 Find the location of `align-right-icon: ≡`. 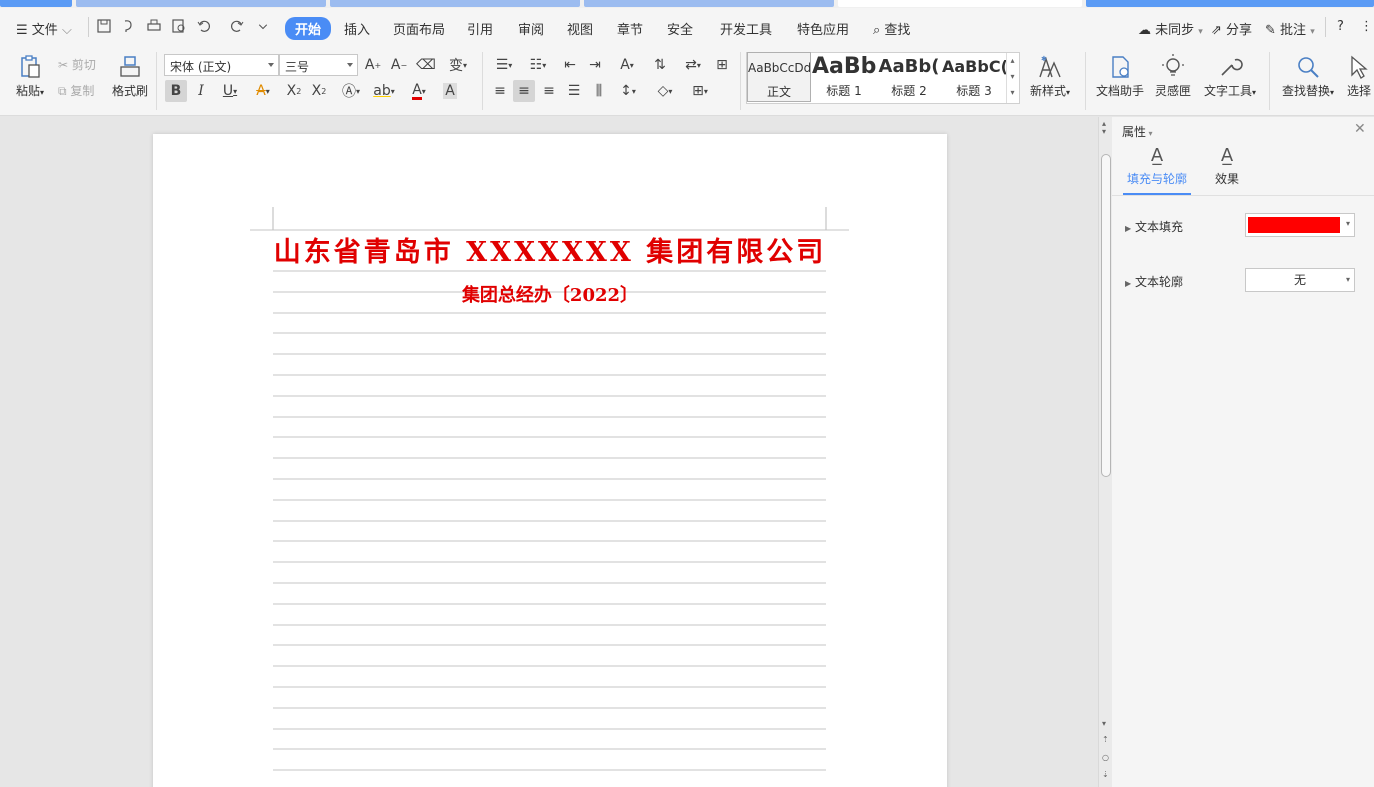

align-right-icon: ≡ is located at coordinates (549, 91).